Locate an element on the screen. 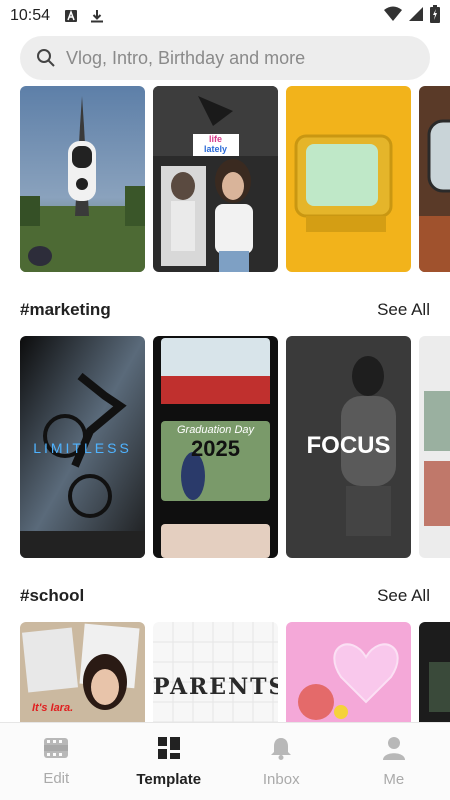  template-card-graduation: Graduation Day 2025 is located at coordinates (215, 447).